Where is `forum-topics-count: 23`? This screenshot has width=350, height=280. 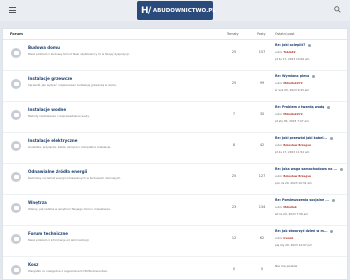 forum-topics-count: 23 is located at coordinates (234, 207).